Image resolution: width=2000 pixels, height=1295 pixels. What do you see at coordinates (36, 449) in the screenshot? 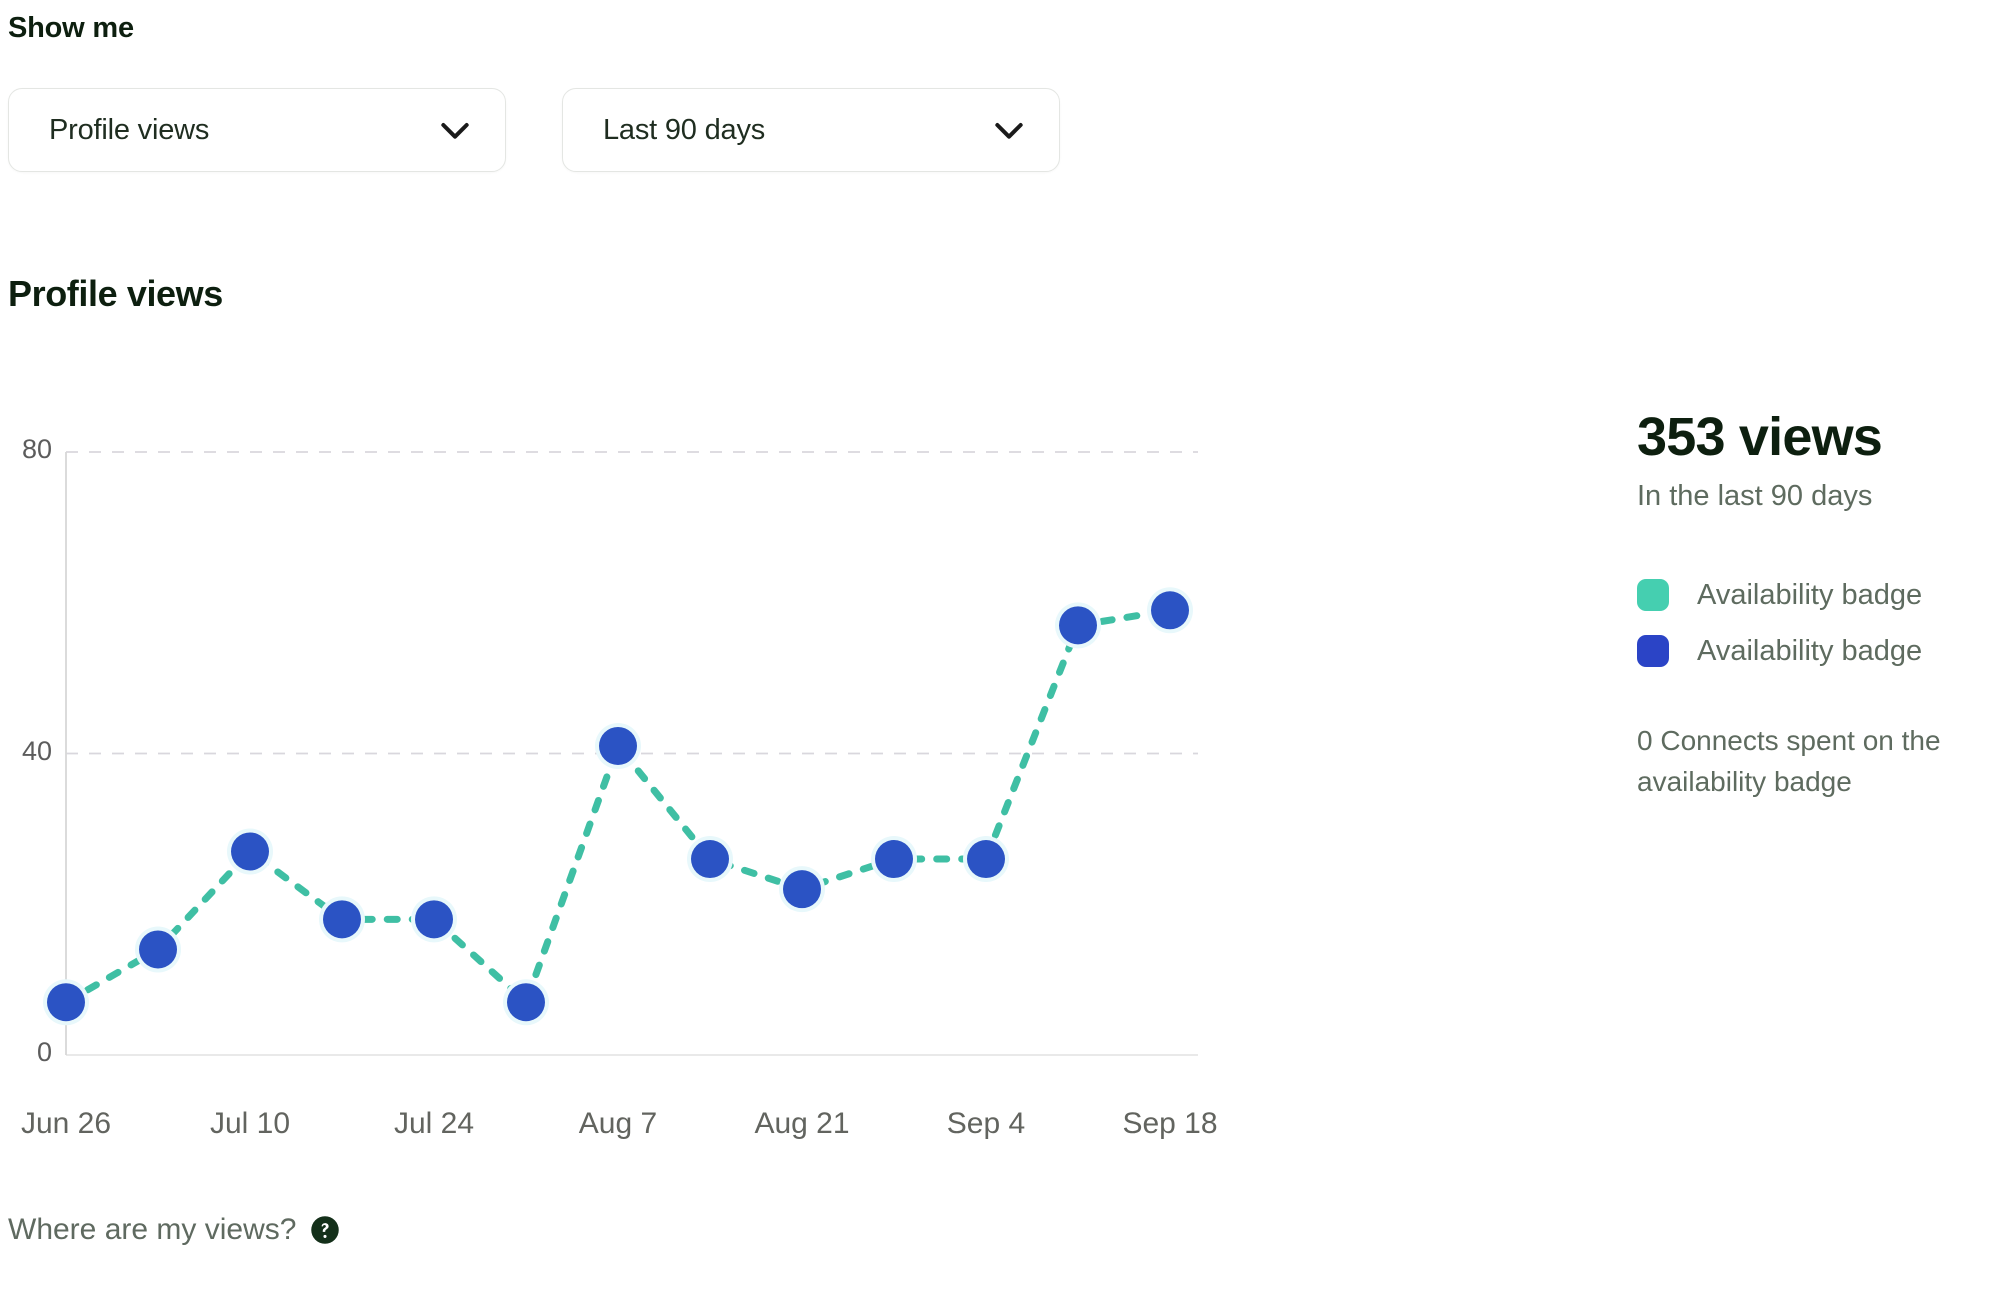
I see `chart-y-tick-label: 80` at bounding box center [36, 449].